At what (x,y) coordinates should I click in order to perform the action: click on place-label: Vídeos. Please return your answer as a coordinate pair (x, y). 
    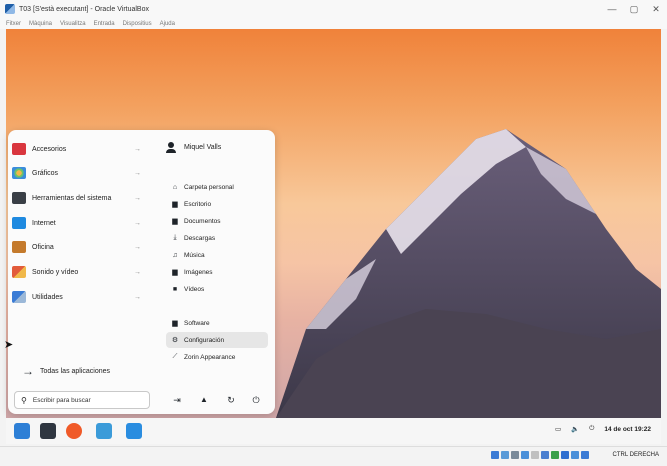
    Looking at the image, I should click on (194, 289).